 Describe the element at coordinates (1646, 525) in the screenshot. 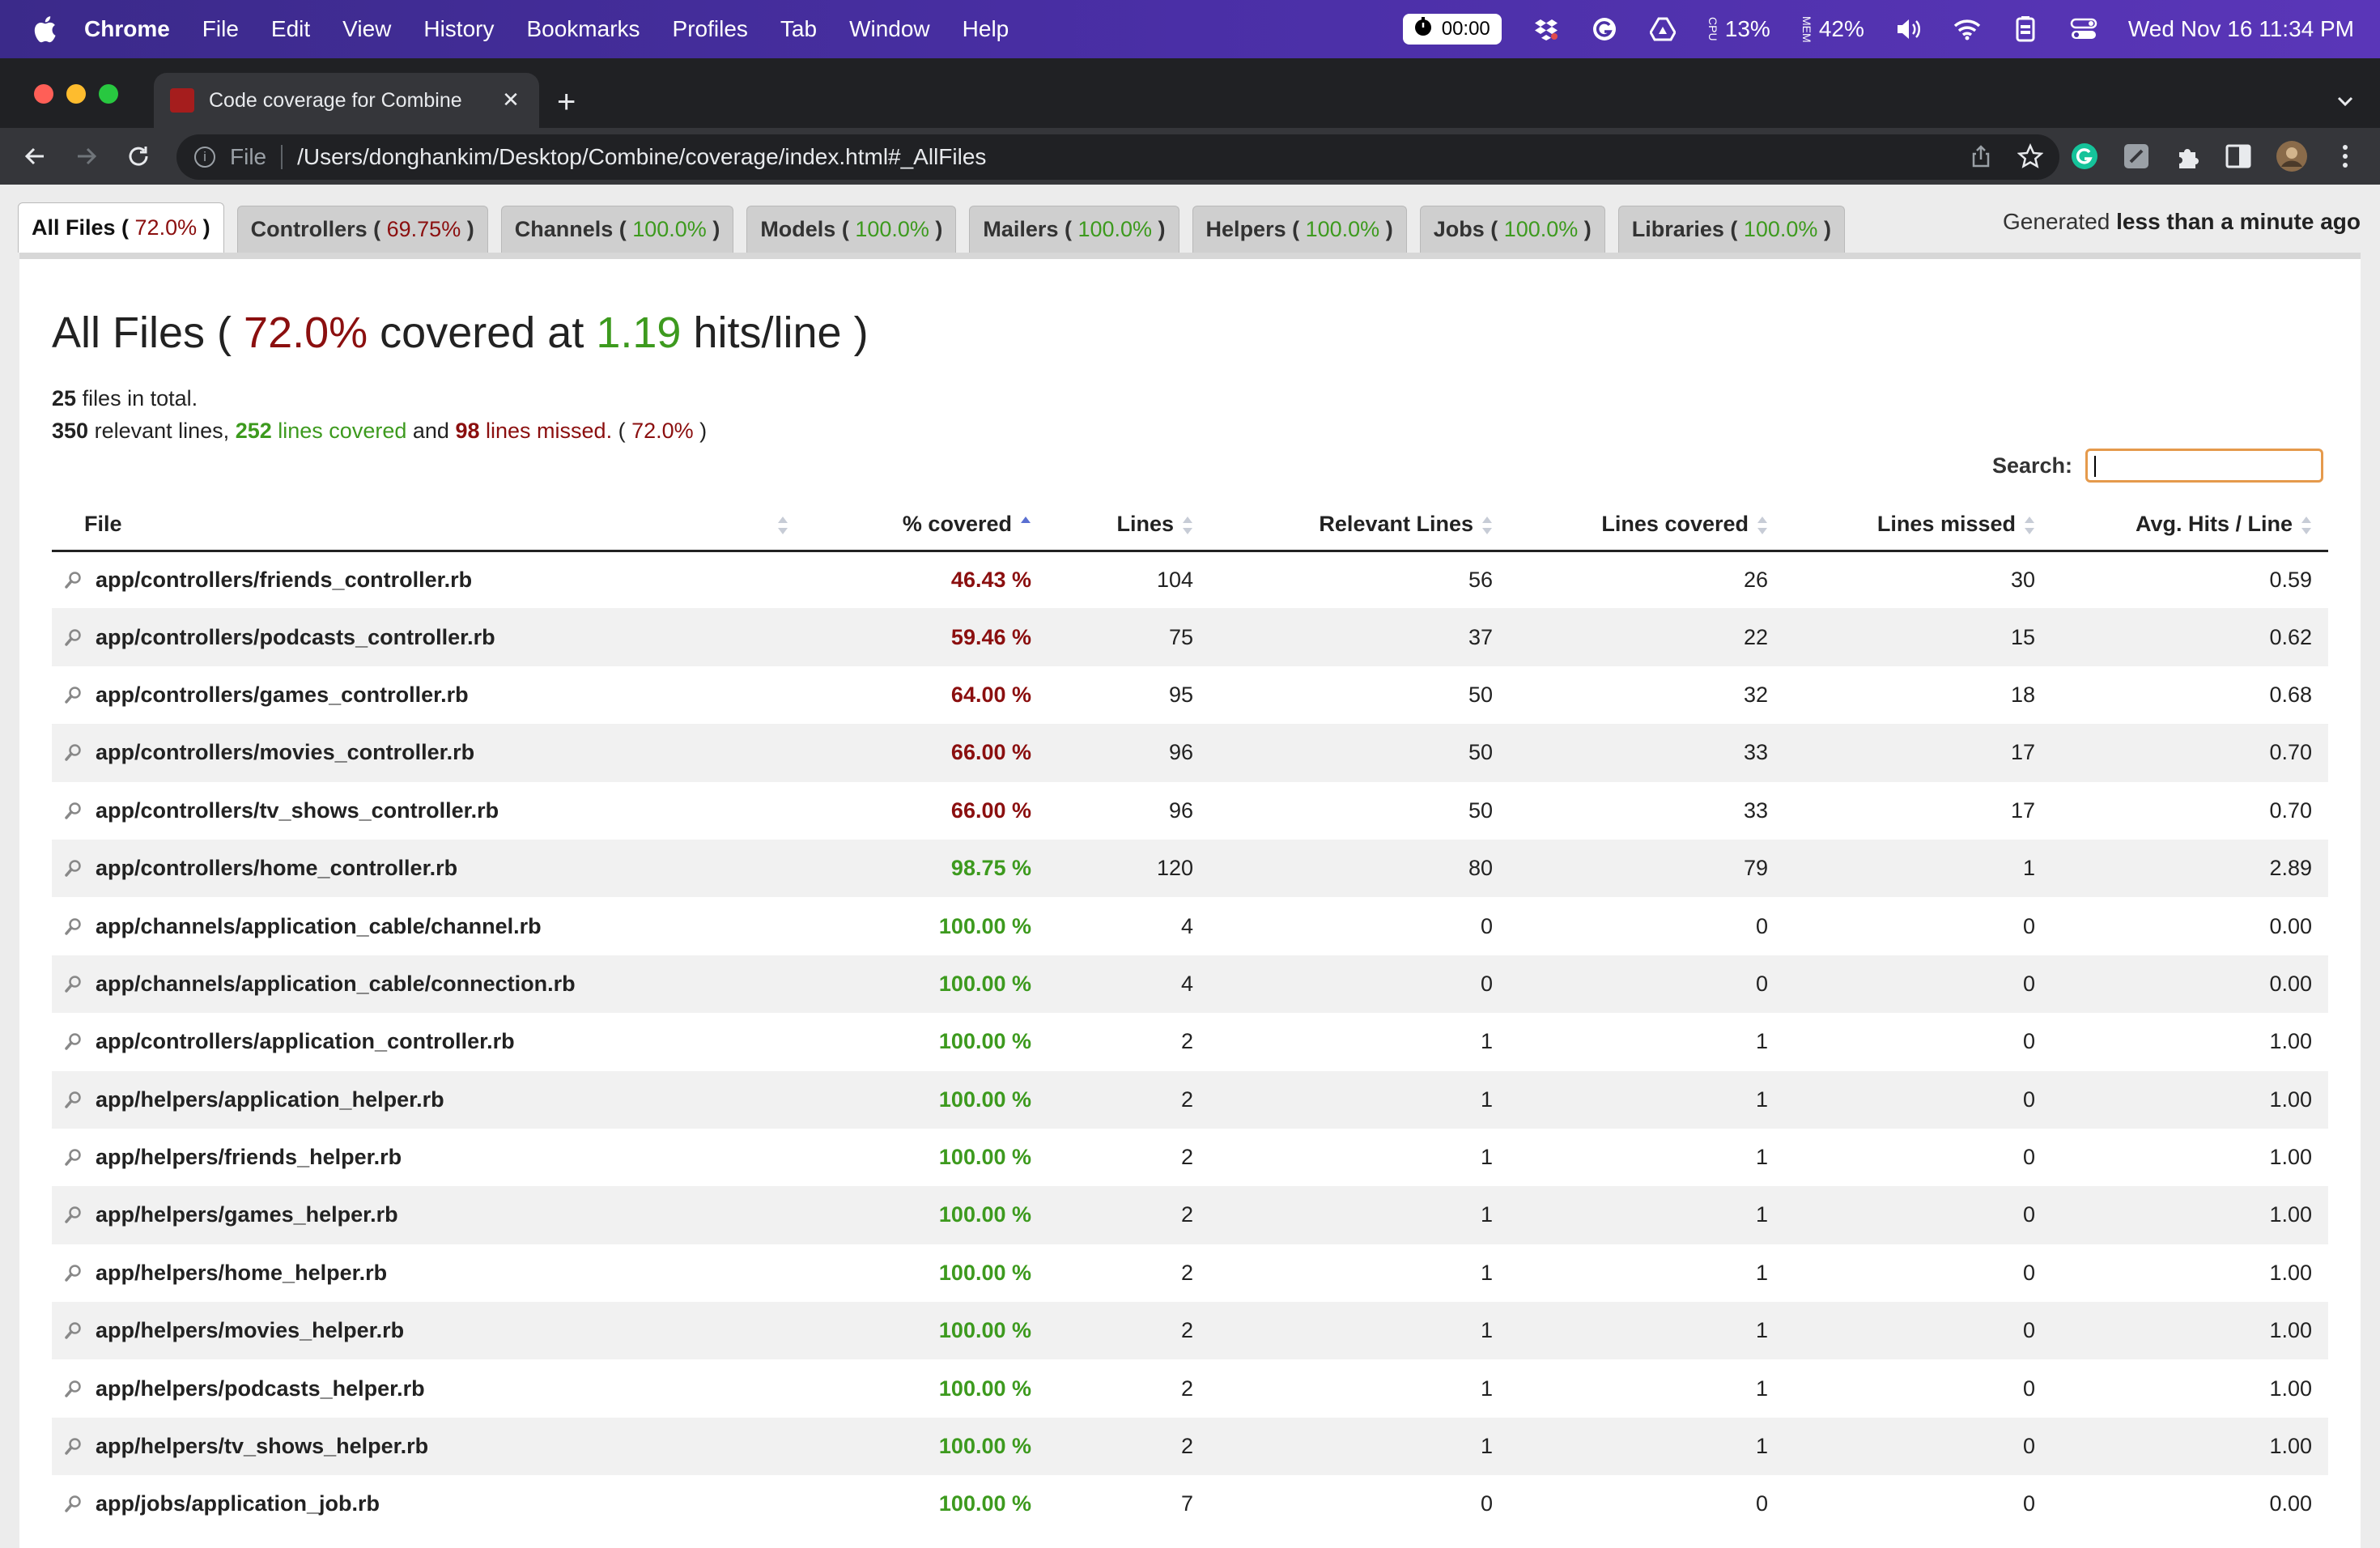

I see `col-header-lines-covered: Lines covered` at that location.